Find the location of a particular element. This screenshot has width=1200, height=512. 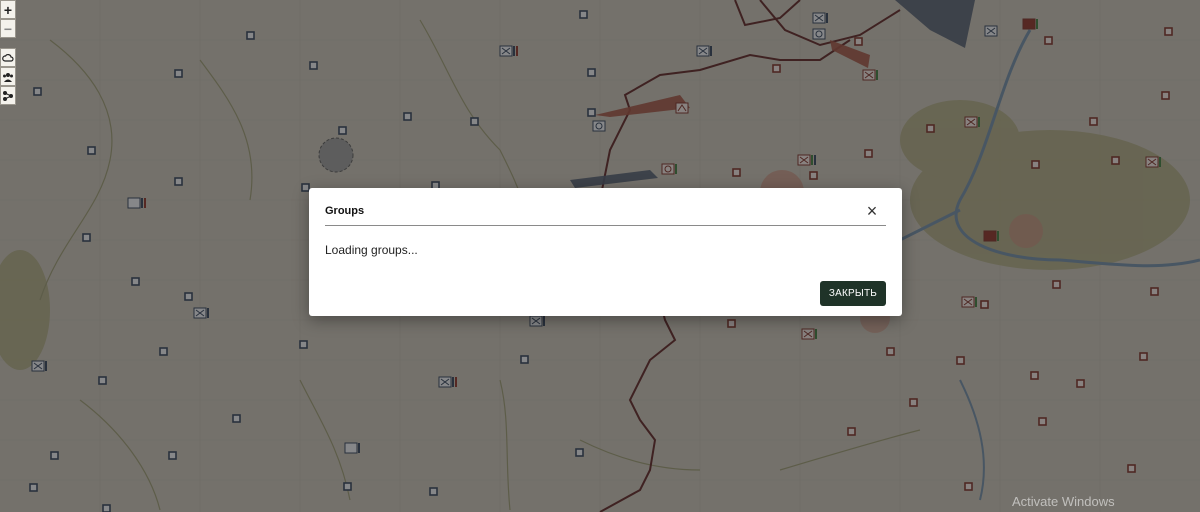

zoom-out-button: − is located at coordinates (8, 28).